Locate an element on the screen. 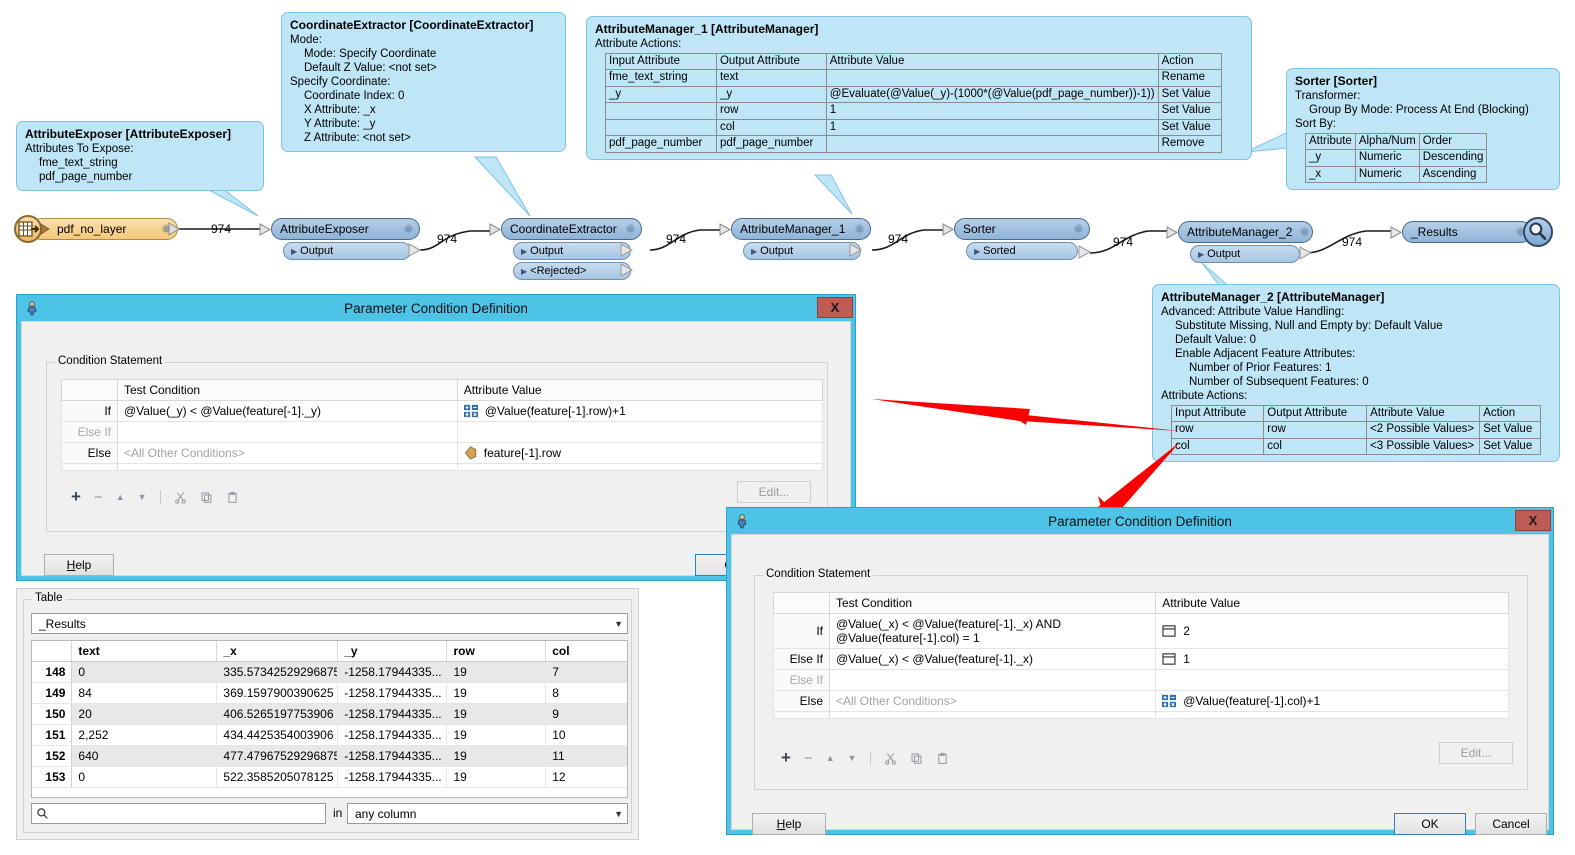  search-bar is located at coordinates (178, 813).